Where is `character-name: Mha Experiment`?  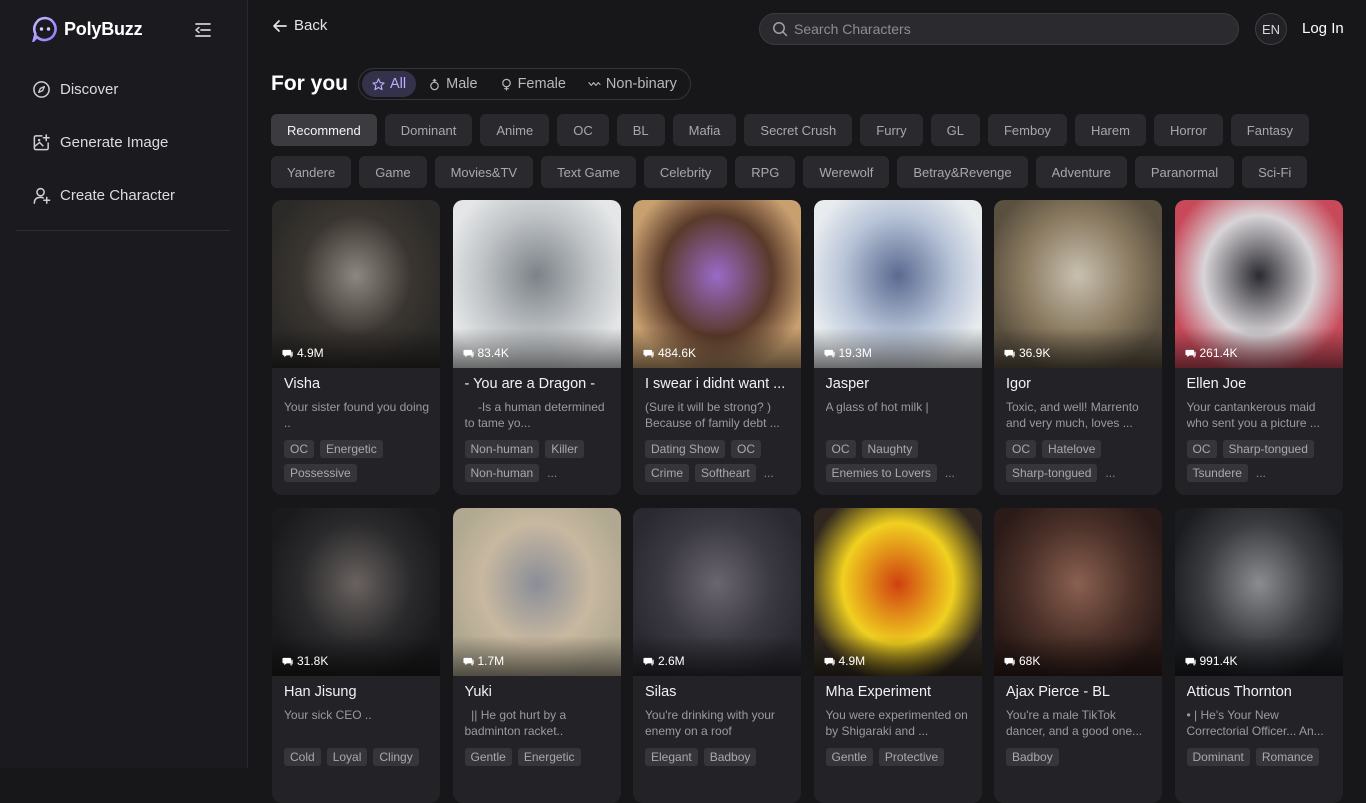 character-name: Mha Experiment is located at coordinates (878, 692).